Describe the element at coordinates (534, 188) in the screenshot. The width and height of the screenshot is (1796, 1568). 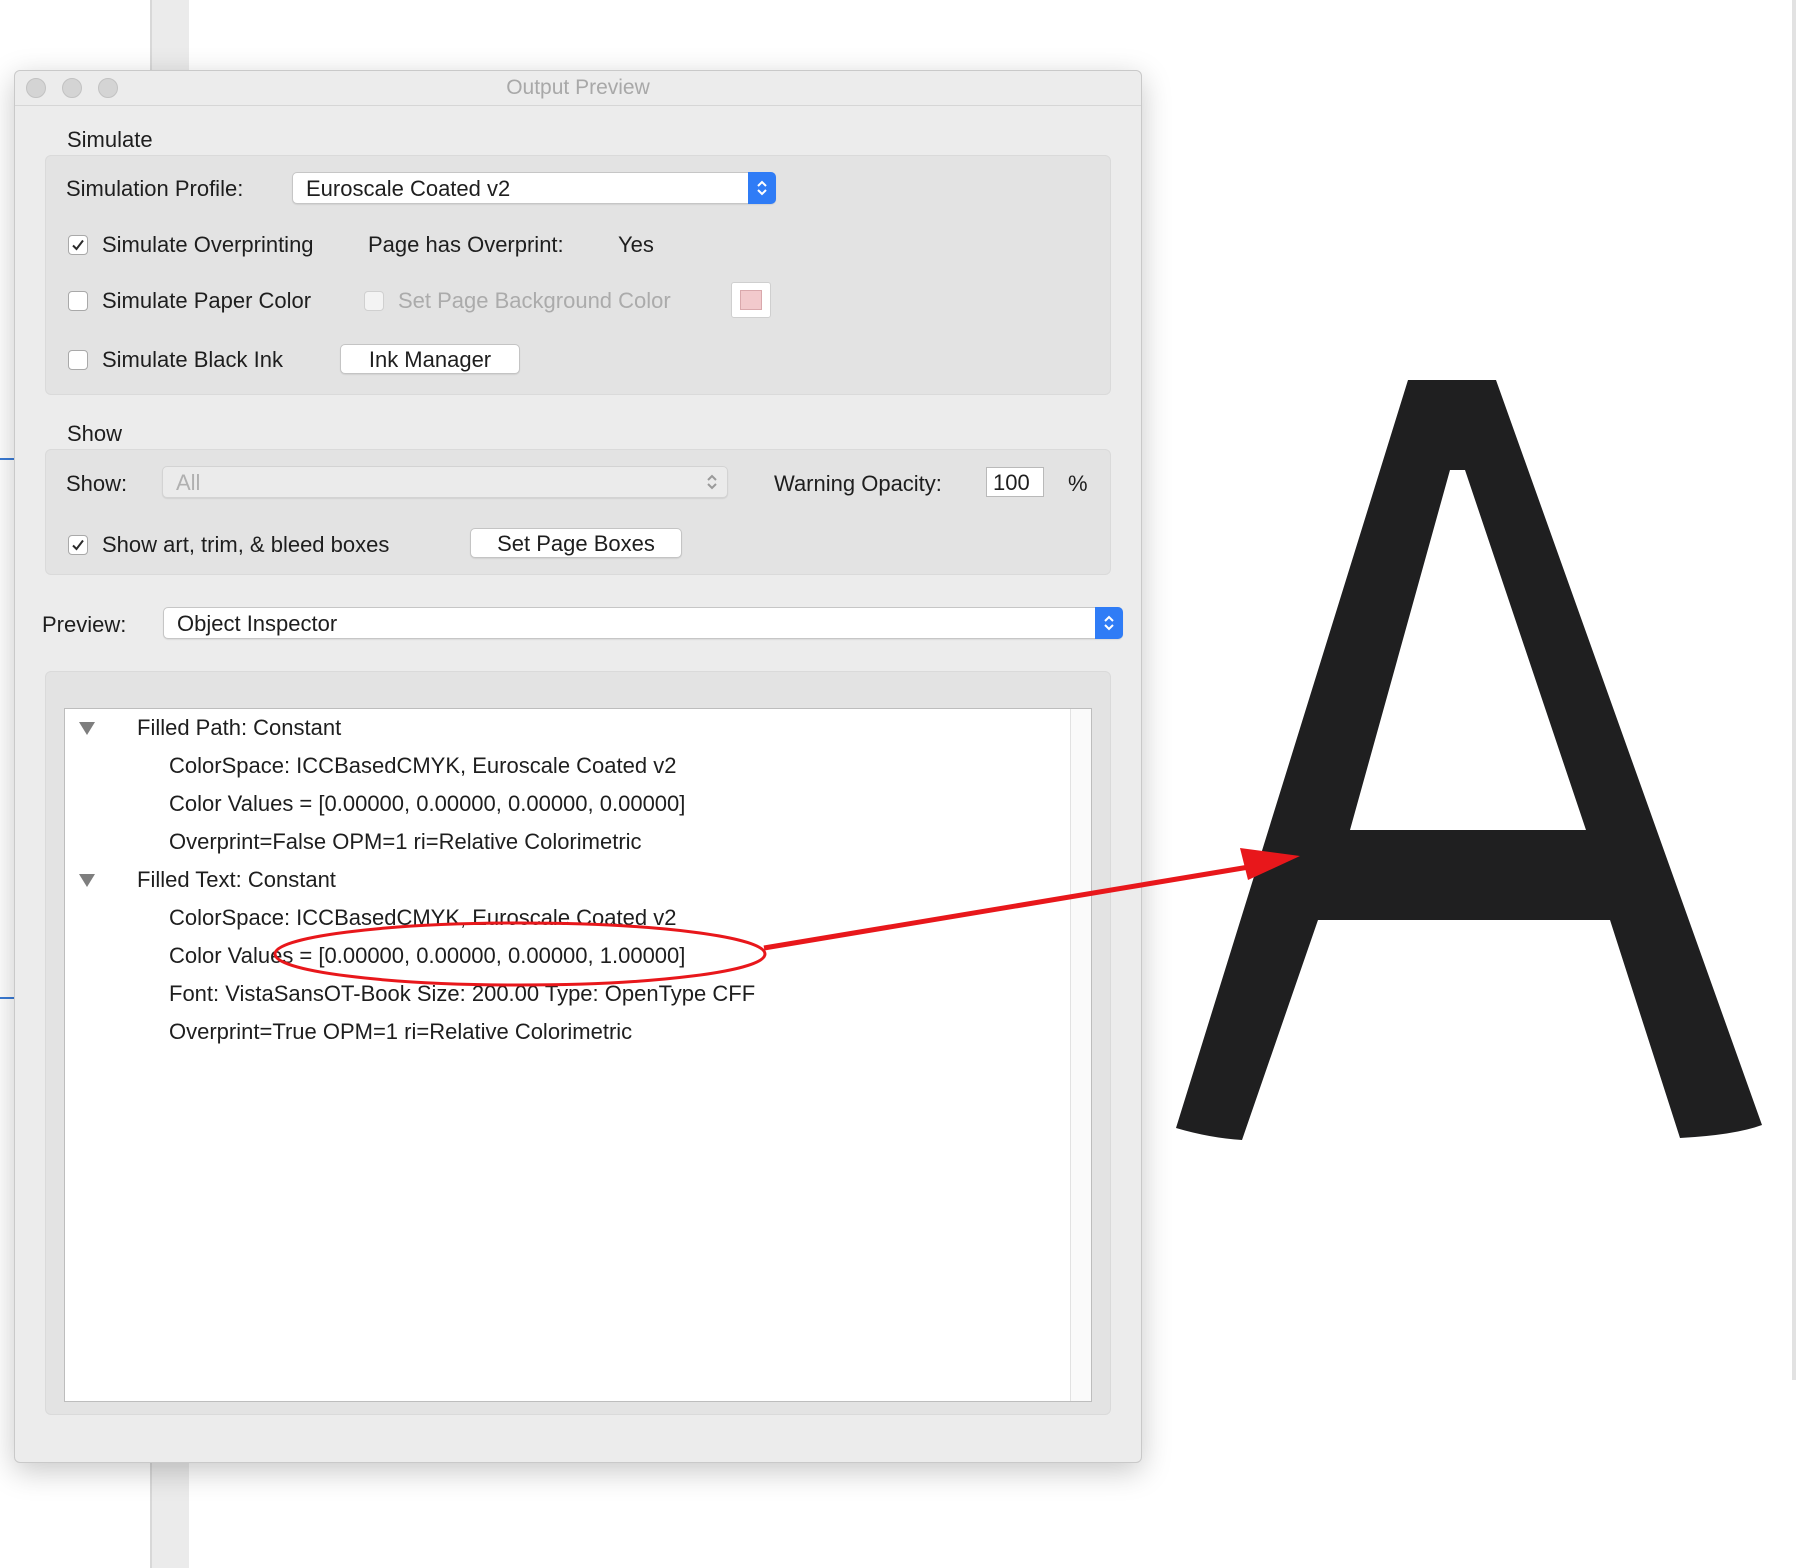
I see `simulation-profile-select: Euroscale Coated v2` at that location.